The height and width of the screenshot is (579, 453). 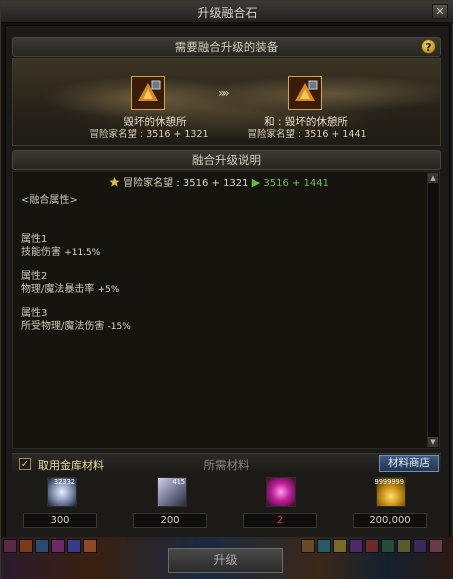 I want to click on material-qty-1: 300, so click(x=60, y=520).